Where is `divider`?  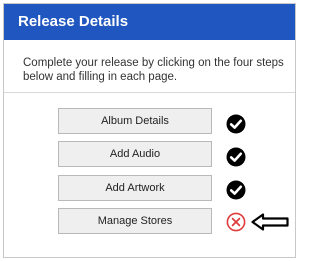
divider is located at coordinates (149, 92).